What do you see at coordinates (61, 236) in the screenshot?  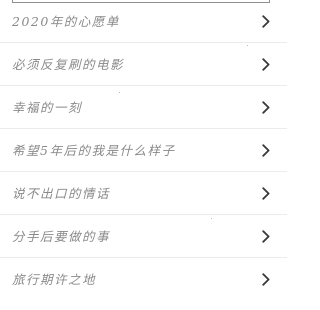 I see `list-item-label: 分手后要做的事` at bounding box center [61, 236].